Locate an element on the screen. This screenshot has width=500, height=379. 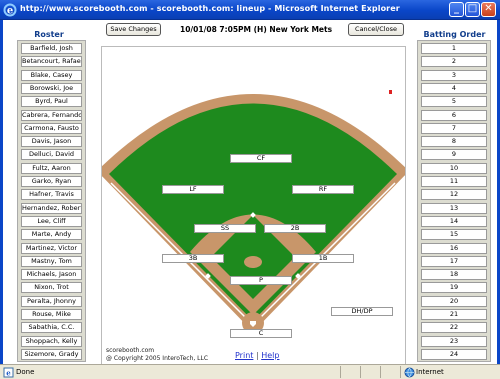
maximize-button: □ is located at coordinates (472, 9).